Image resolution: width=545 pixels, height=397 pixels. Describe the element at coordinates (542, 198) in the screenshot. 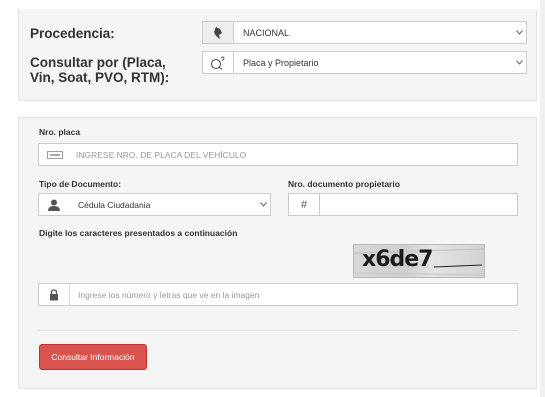

I see `scrollbar` at that location.